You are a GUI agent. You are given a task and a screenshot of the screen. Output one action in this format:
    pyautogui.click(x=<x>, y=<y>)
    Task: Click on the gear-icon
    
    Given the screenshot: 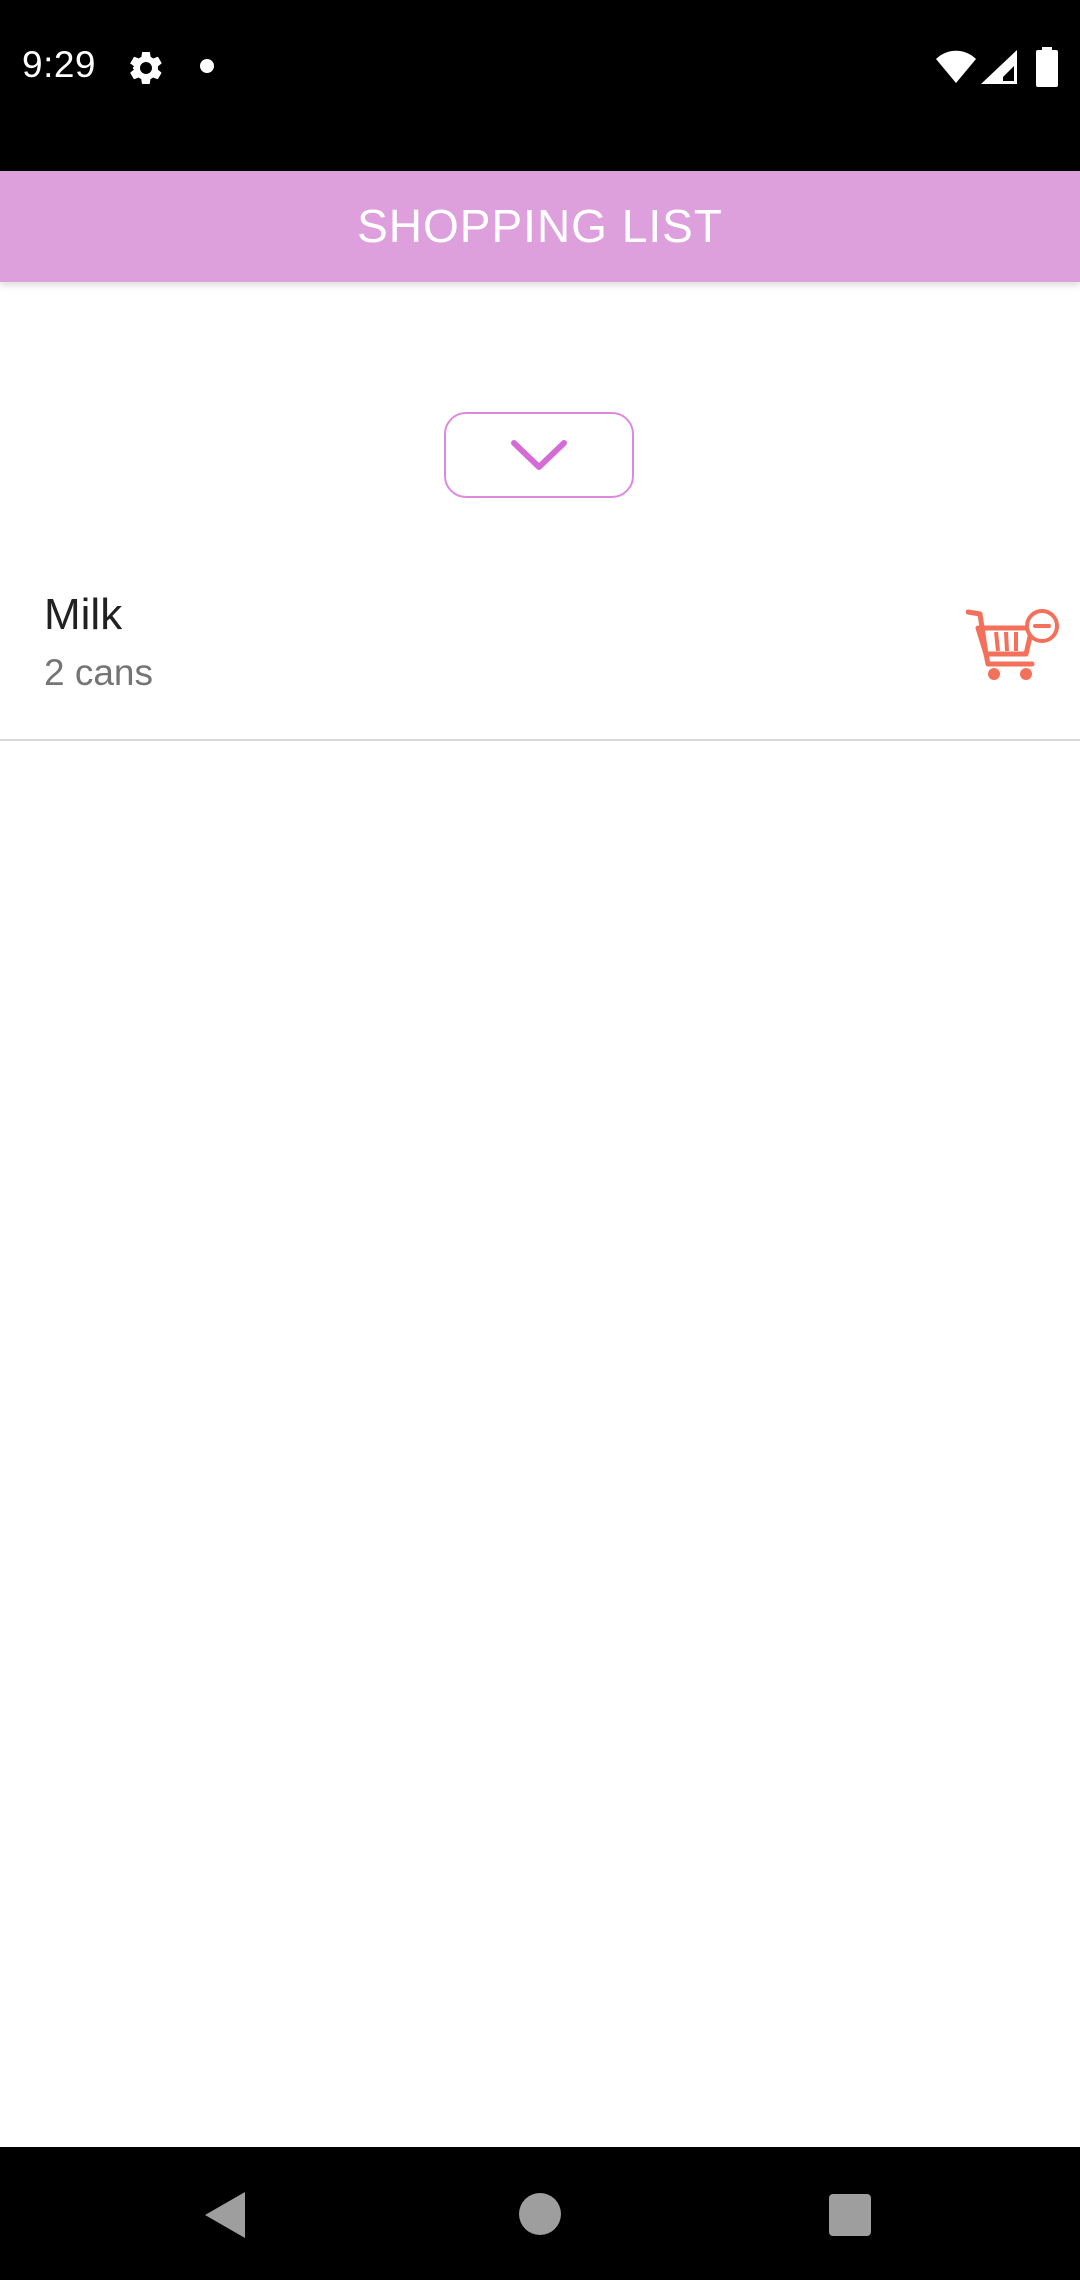 What is the action you would take?
    pyautogui.click(x=145, y=67)
    